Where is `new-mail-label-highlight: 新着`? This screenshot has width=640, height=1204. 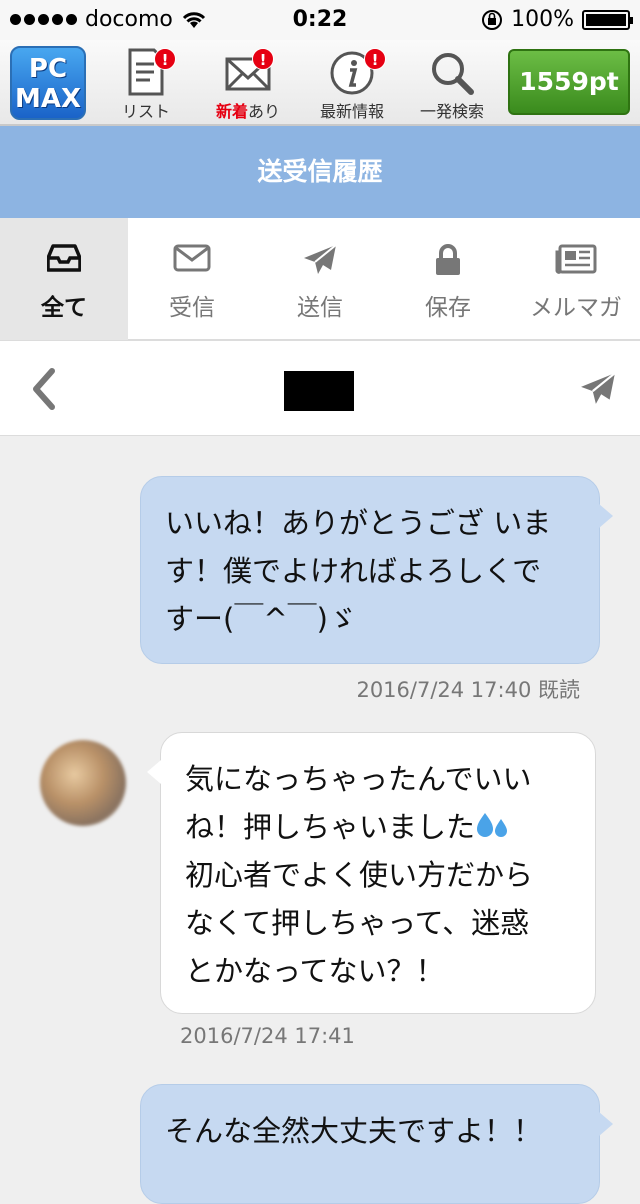 new-mail-label-highlight: 新着 is located at coordinates (231, 111).